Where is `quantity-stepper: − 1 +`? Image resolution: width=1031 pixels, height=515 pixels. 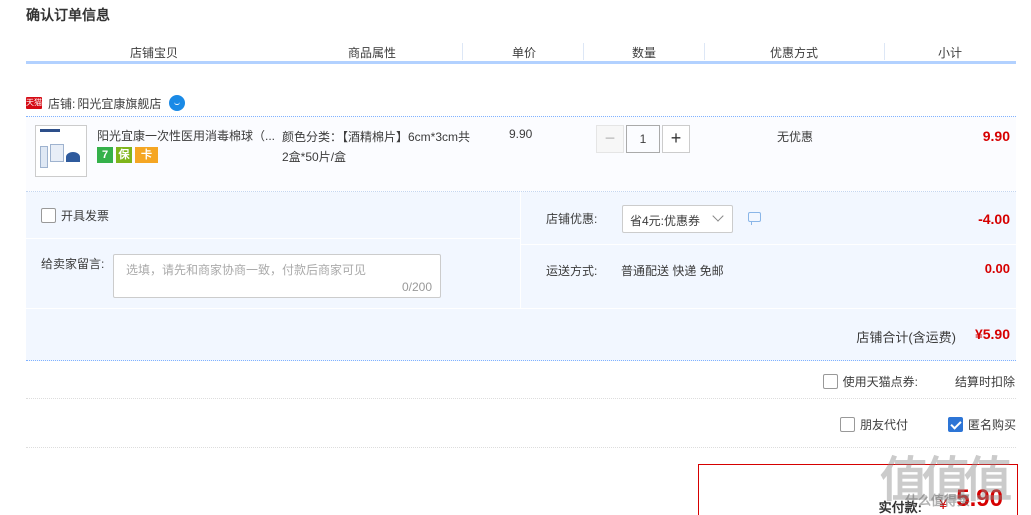 quantity-stepper: − 1 + is located at coordinates (643, 139).